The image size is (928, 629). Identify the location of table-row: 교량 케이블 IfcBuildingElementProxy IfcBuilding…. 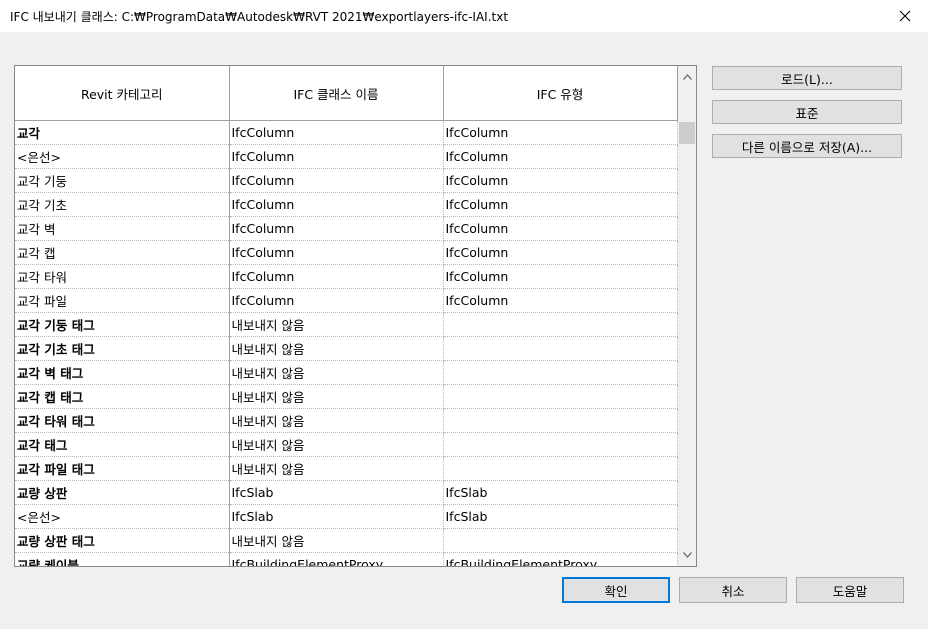
(346, 559).